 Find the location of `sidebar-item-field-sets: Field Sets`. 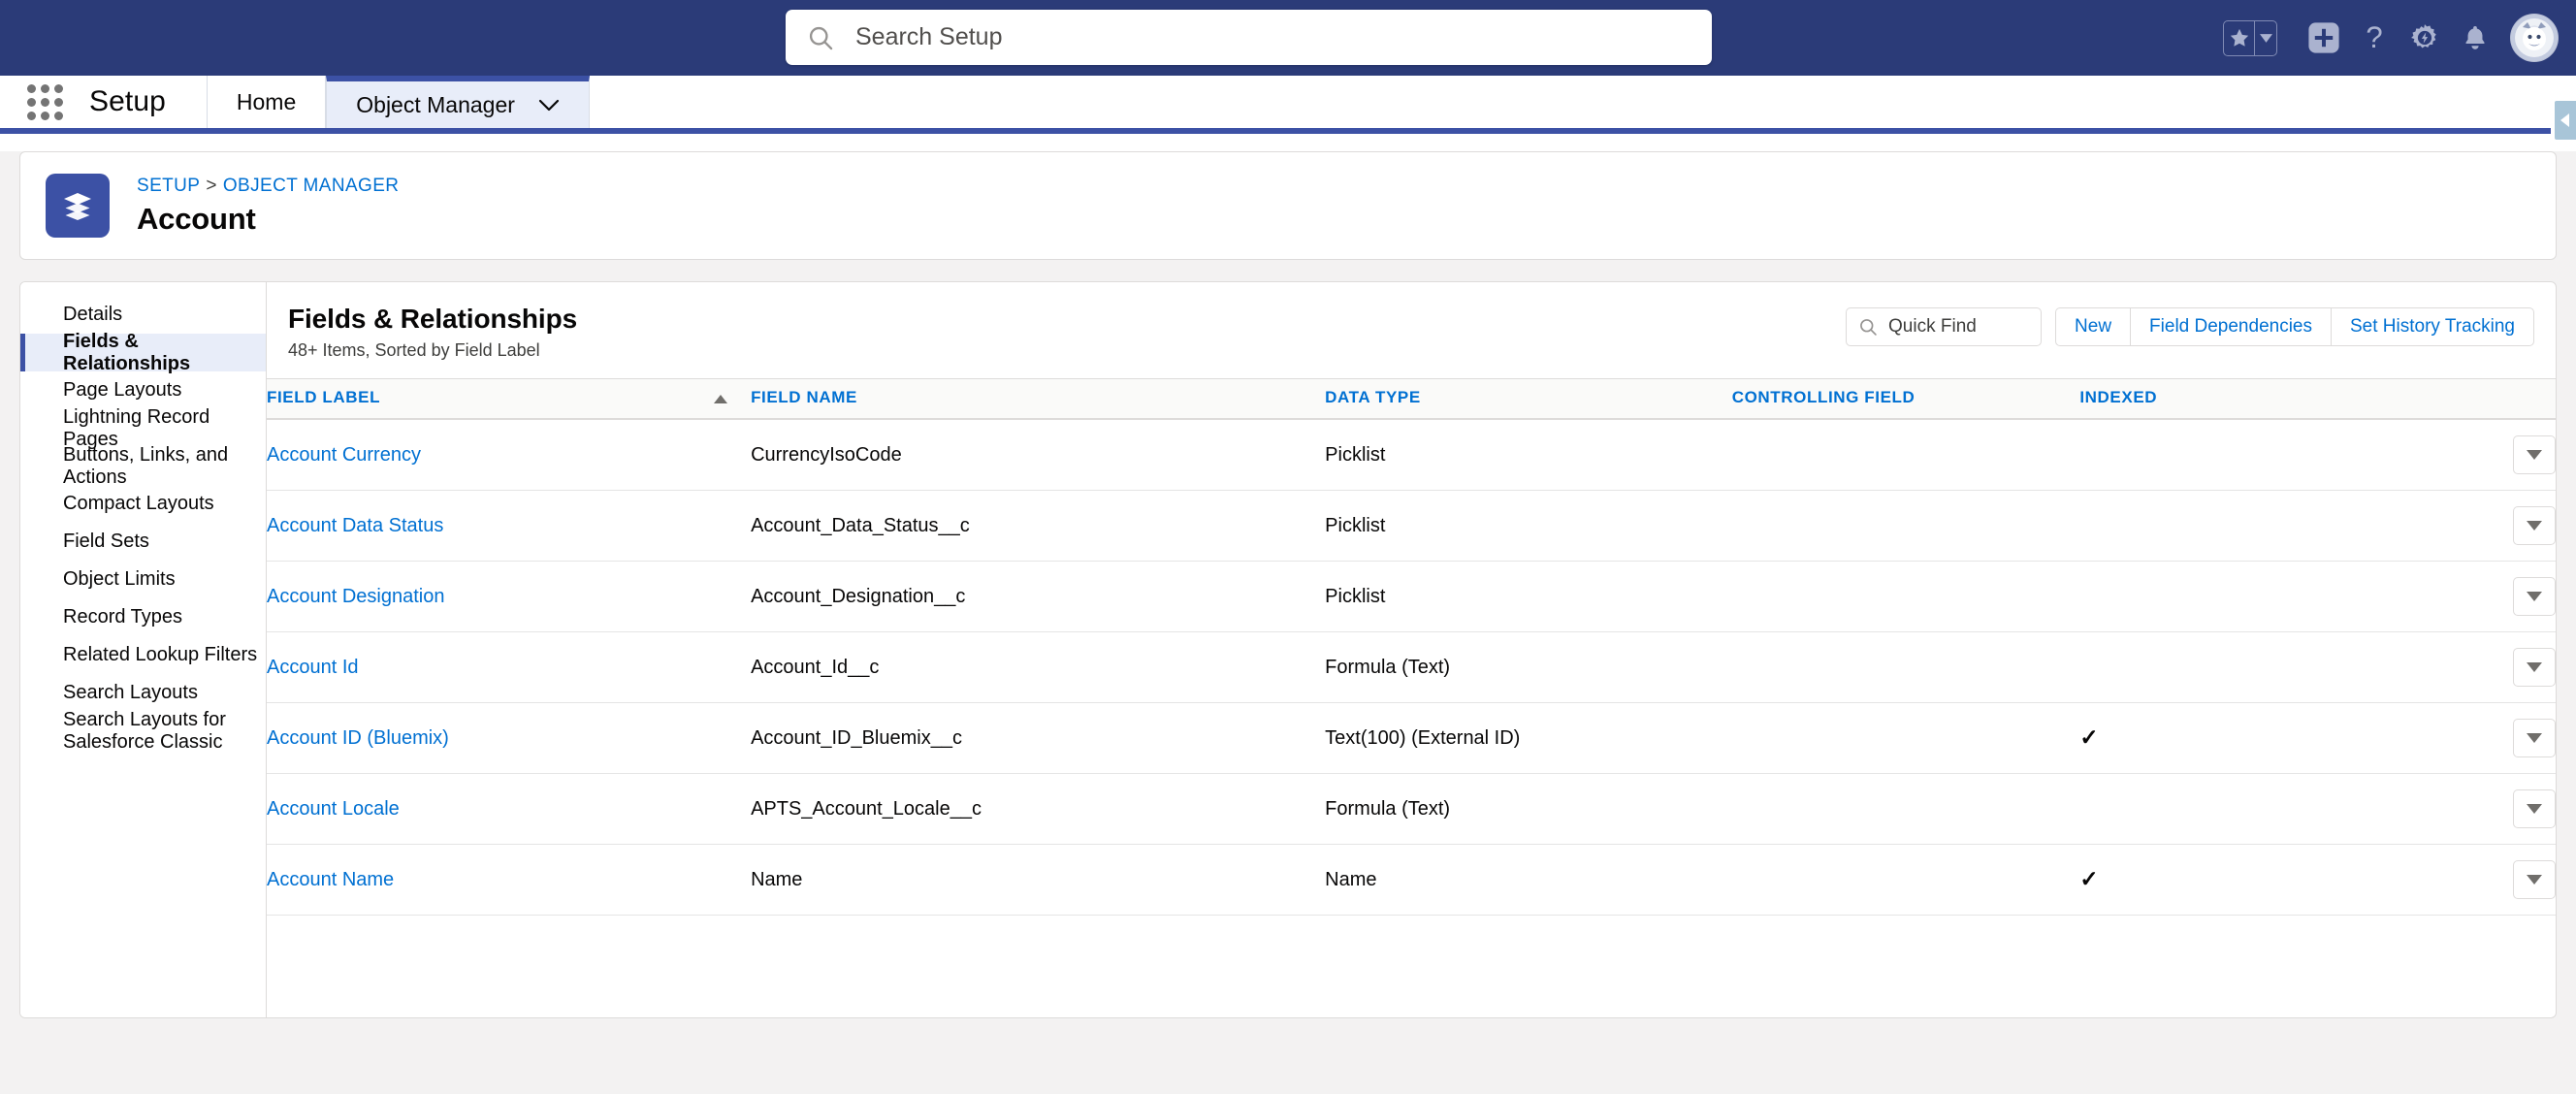

sidebar-item-field-sets: Field Sets is located at coordinates (143, 542).